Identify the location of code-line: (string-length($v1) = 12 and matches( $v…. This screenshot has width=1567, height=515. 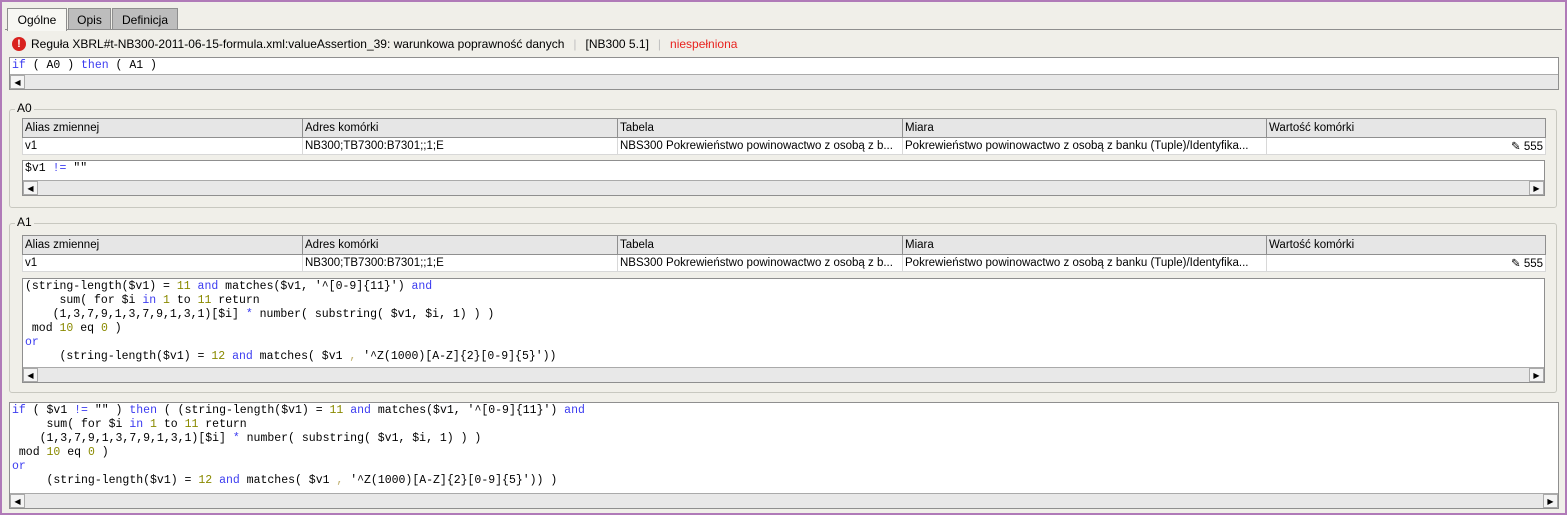
(784, 481).